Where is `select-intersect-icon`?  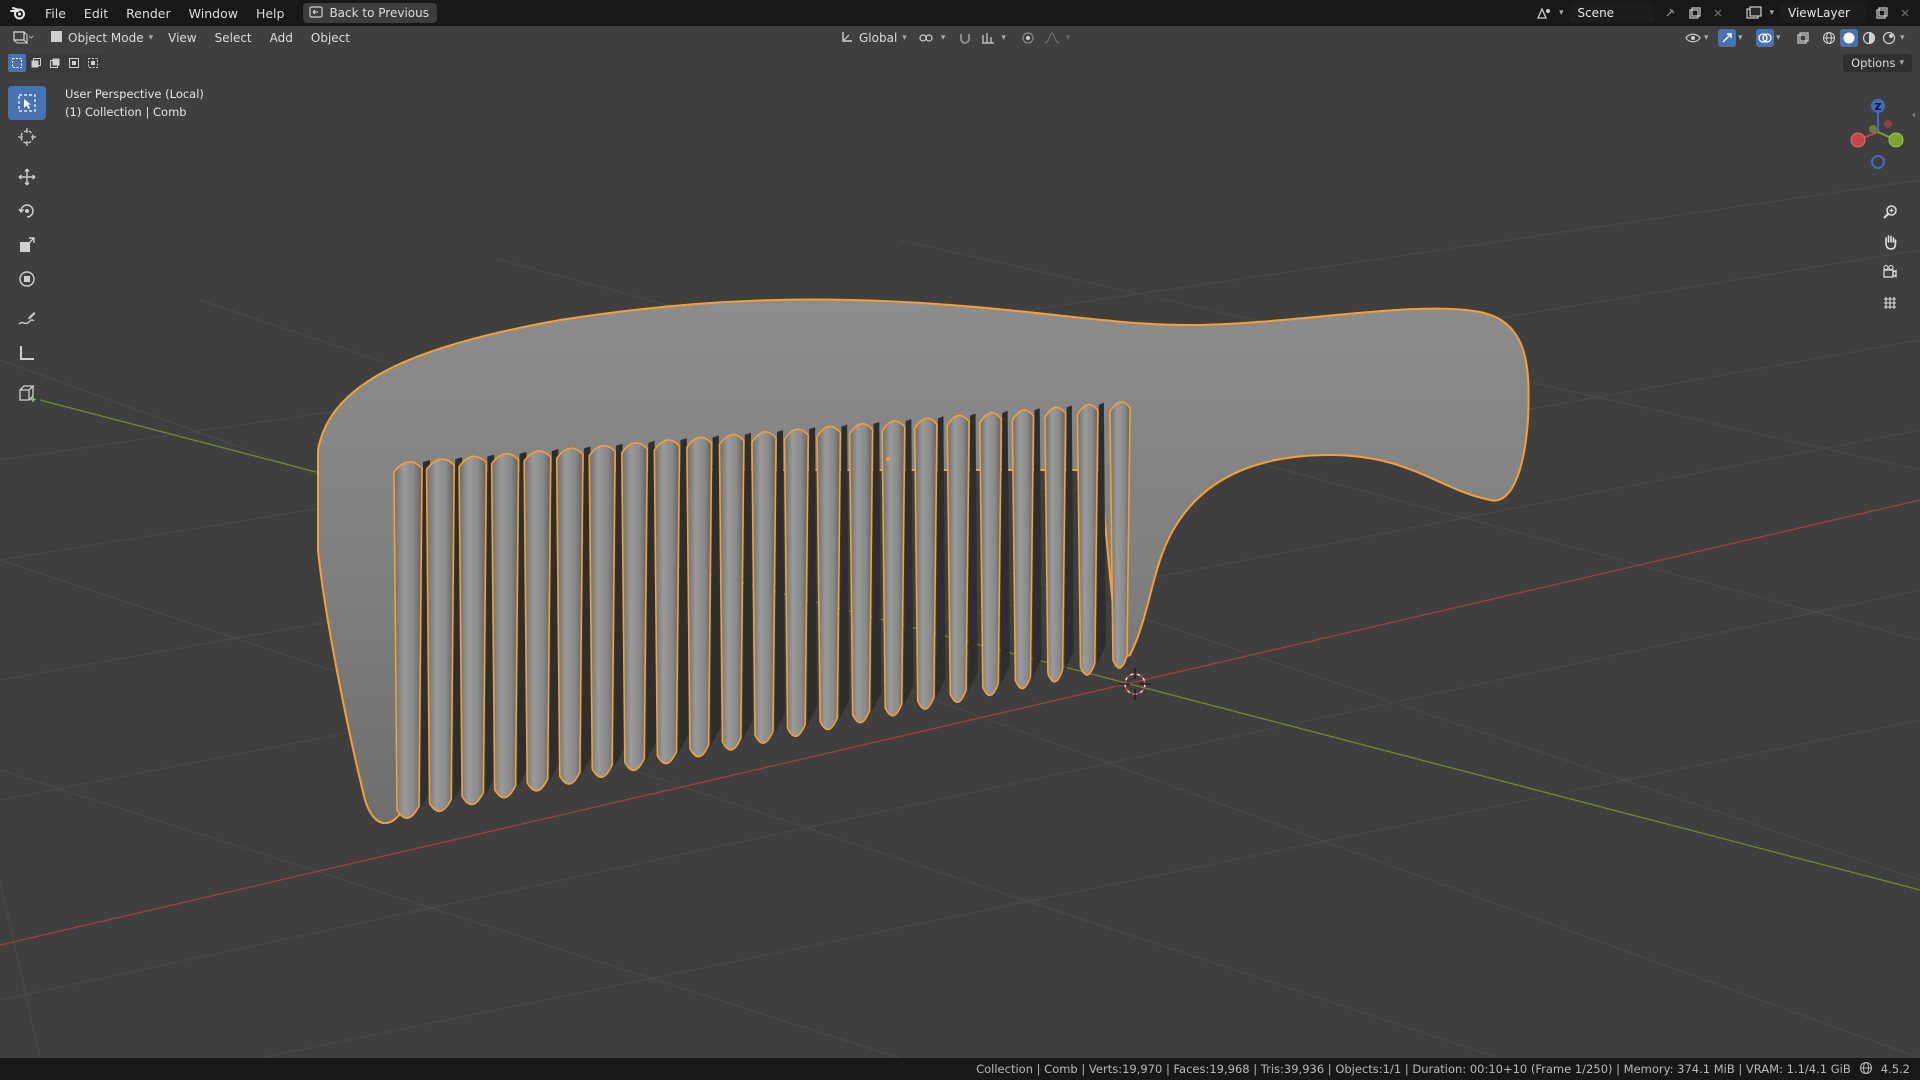
select-intersect-icon is located at coordinates (93, 63).